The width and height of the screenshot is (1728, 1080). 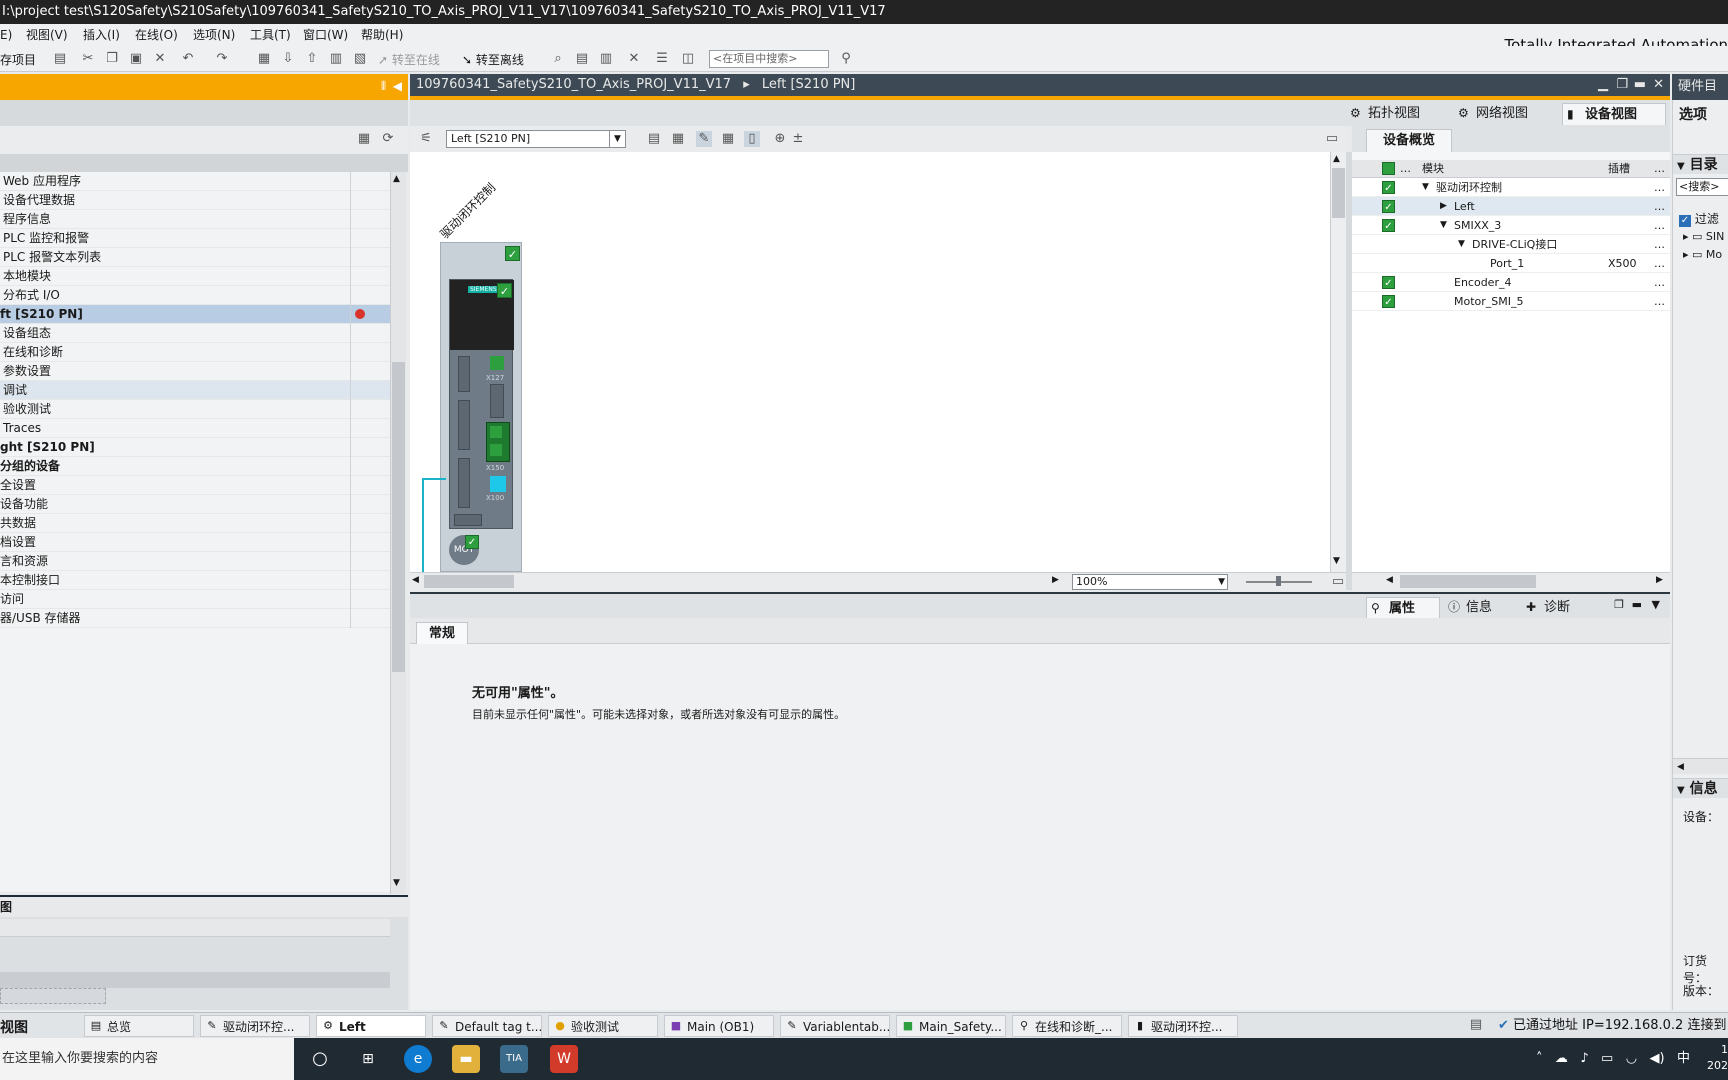 I want to click on catalog-filter: ✓ 过滤, so click(x=1699, y=218).